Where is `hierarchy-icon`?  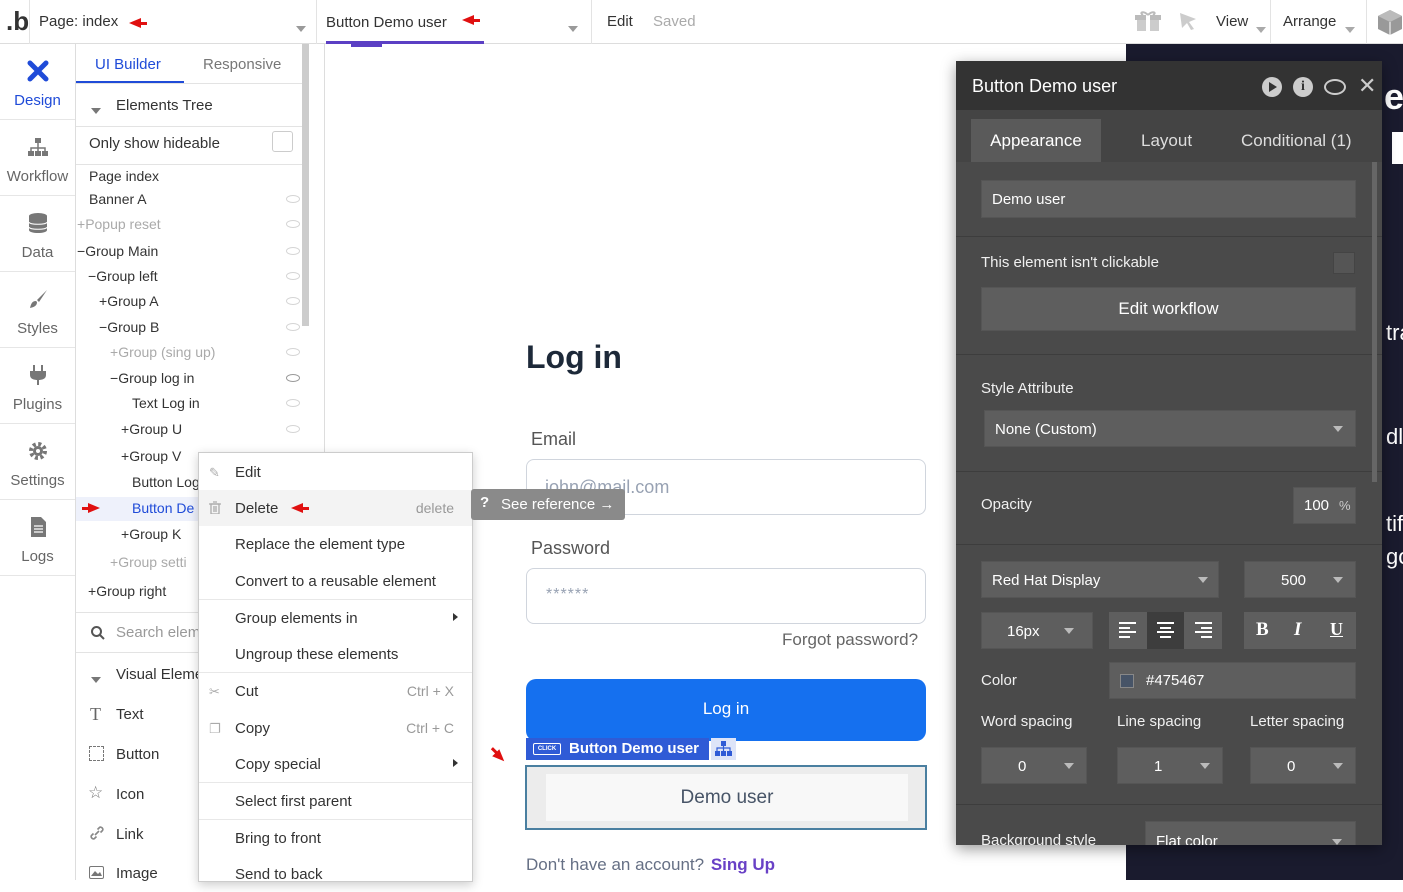 hierarchy-icon is located at coordinates (723, 749).